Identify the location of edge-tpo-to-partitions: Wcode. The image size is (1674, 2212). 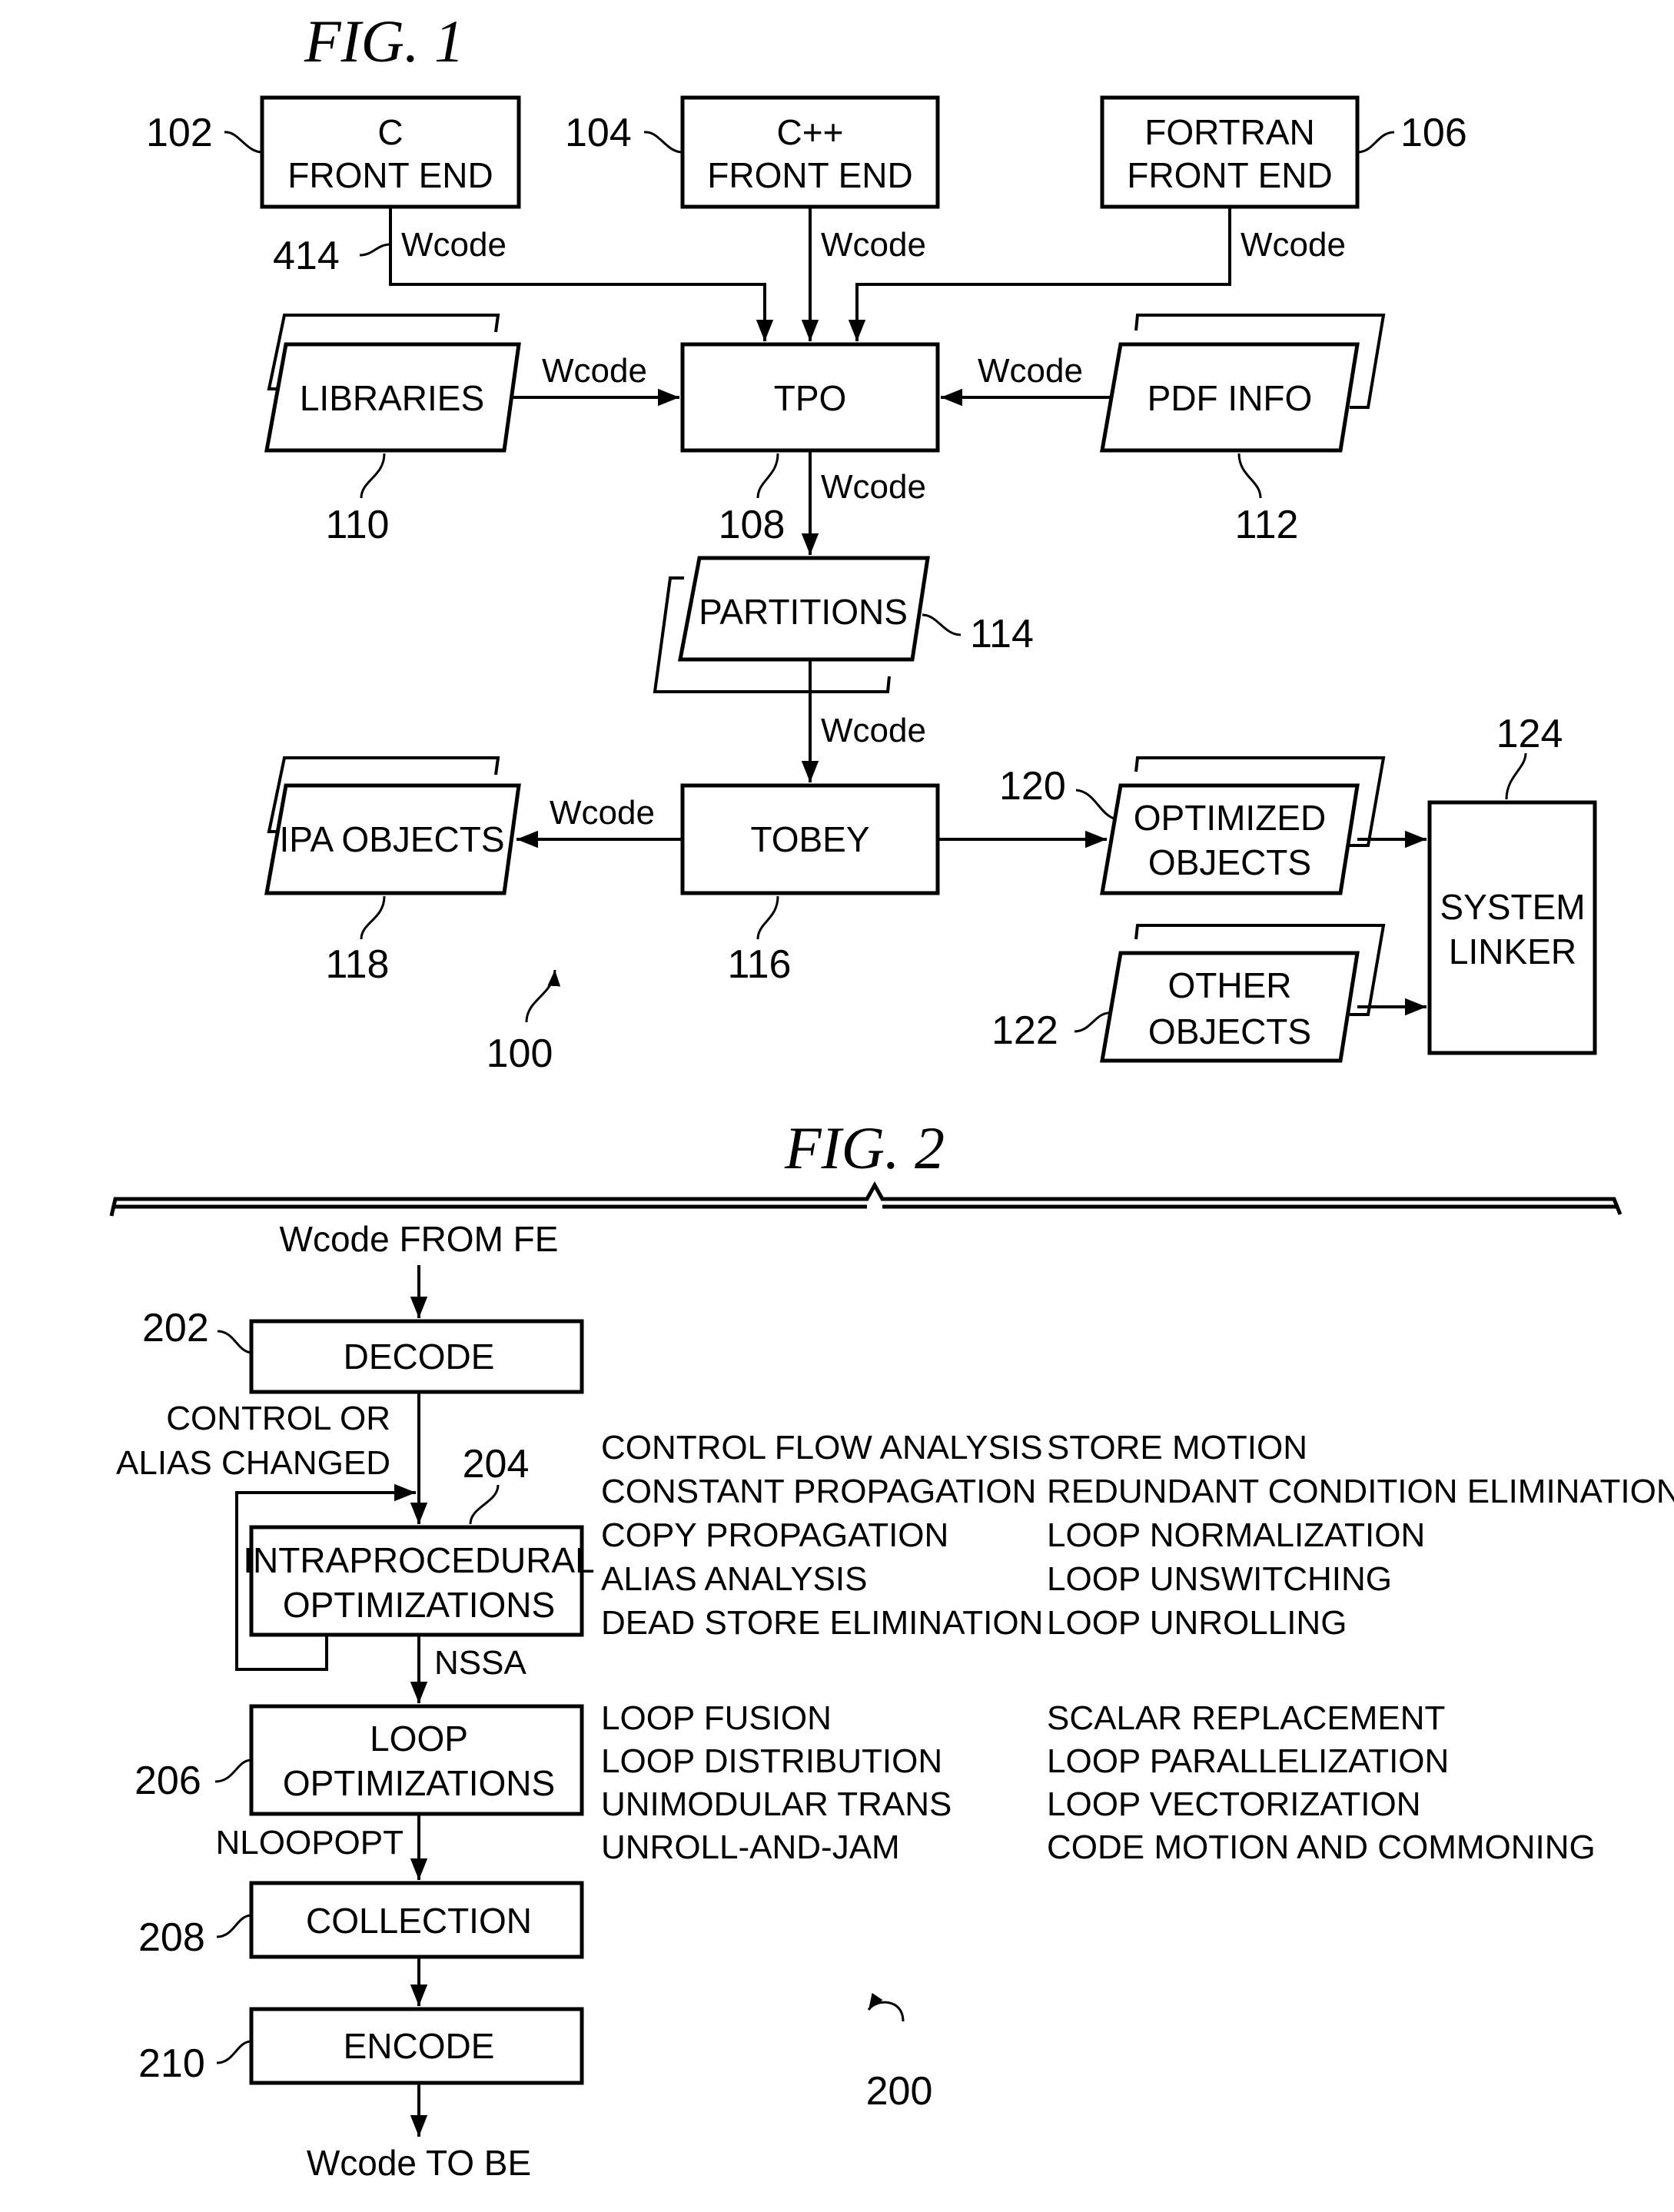
(863, 502).